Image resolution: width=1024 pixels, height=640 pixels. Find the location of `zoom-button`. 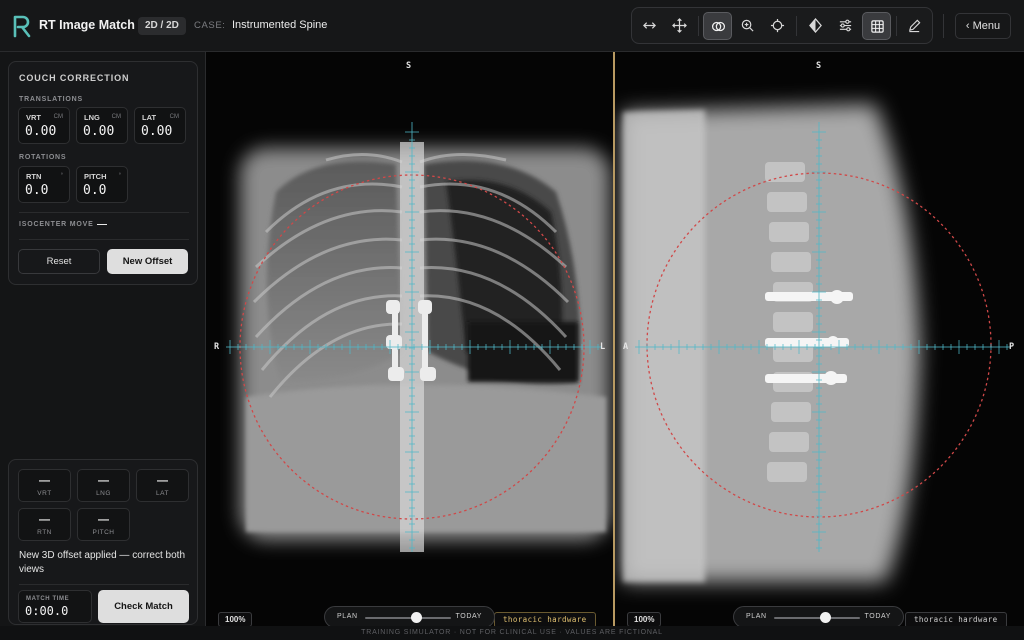

zoom-button is located at coordinates (747, 26).